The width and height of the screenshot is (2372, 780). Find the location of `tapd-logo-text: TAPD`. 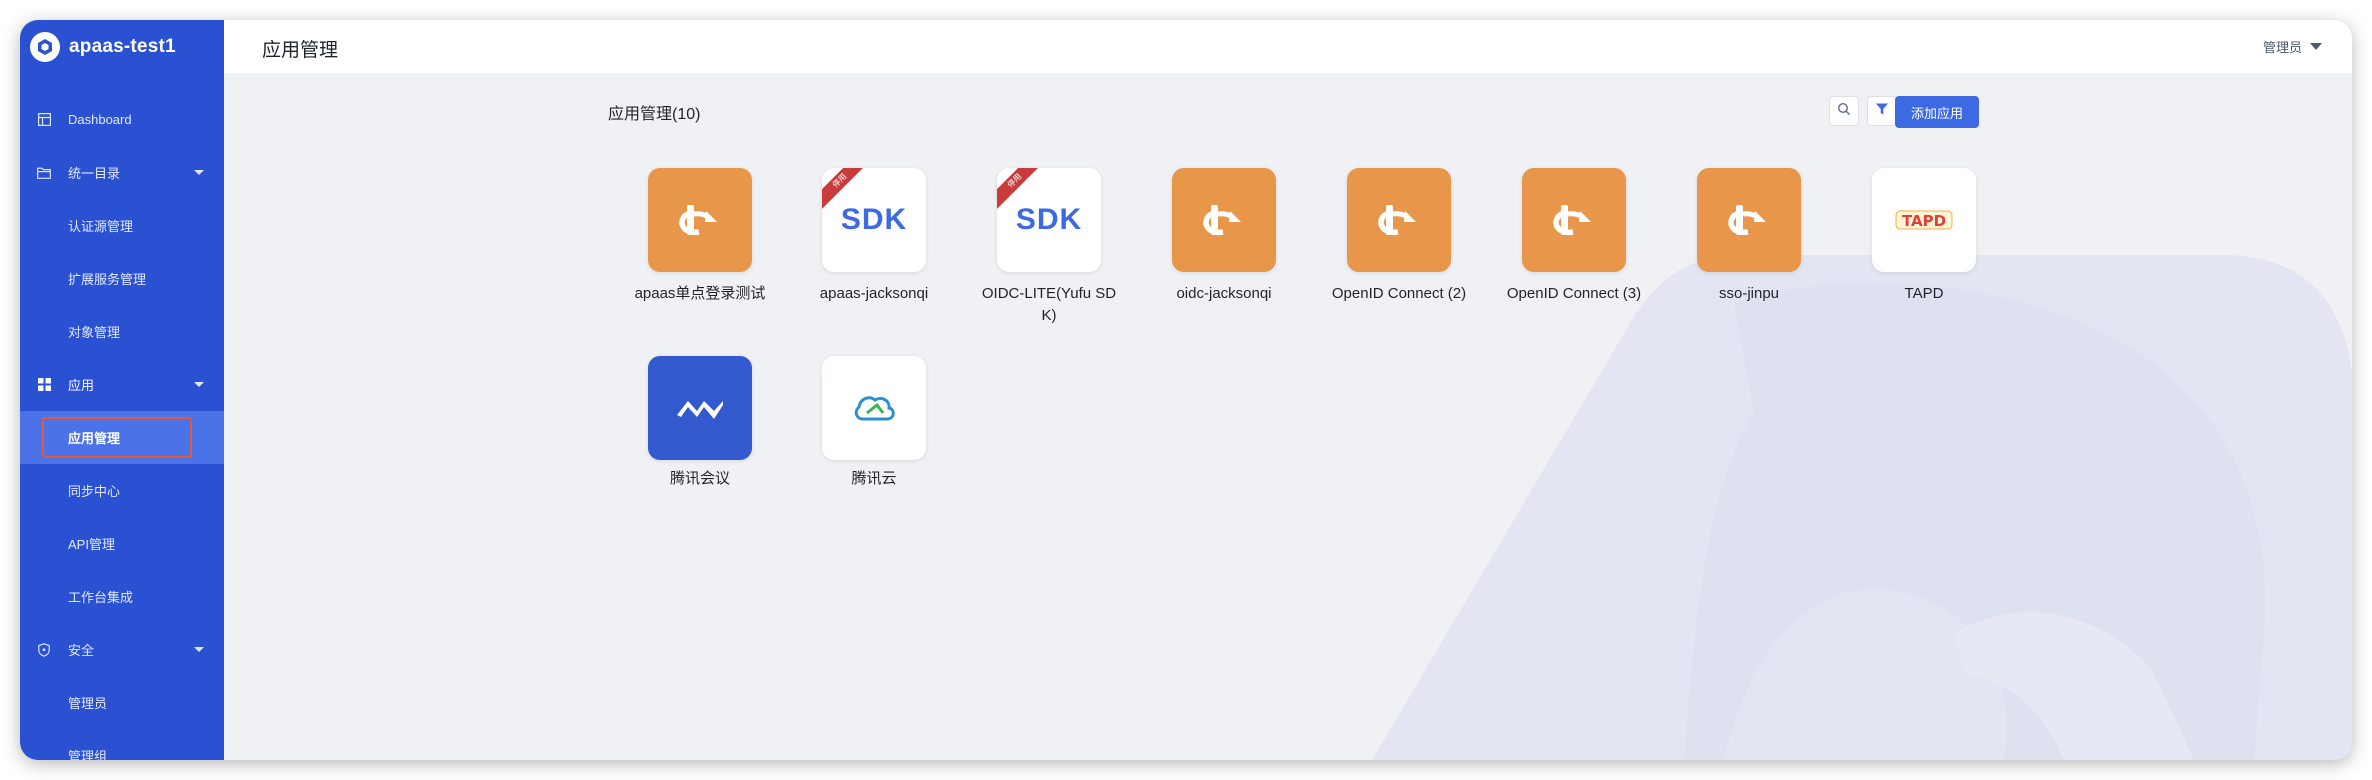

tapd-logo-text: TAPD is located at coordinates (1924, 221).